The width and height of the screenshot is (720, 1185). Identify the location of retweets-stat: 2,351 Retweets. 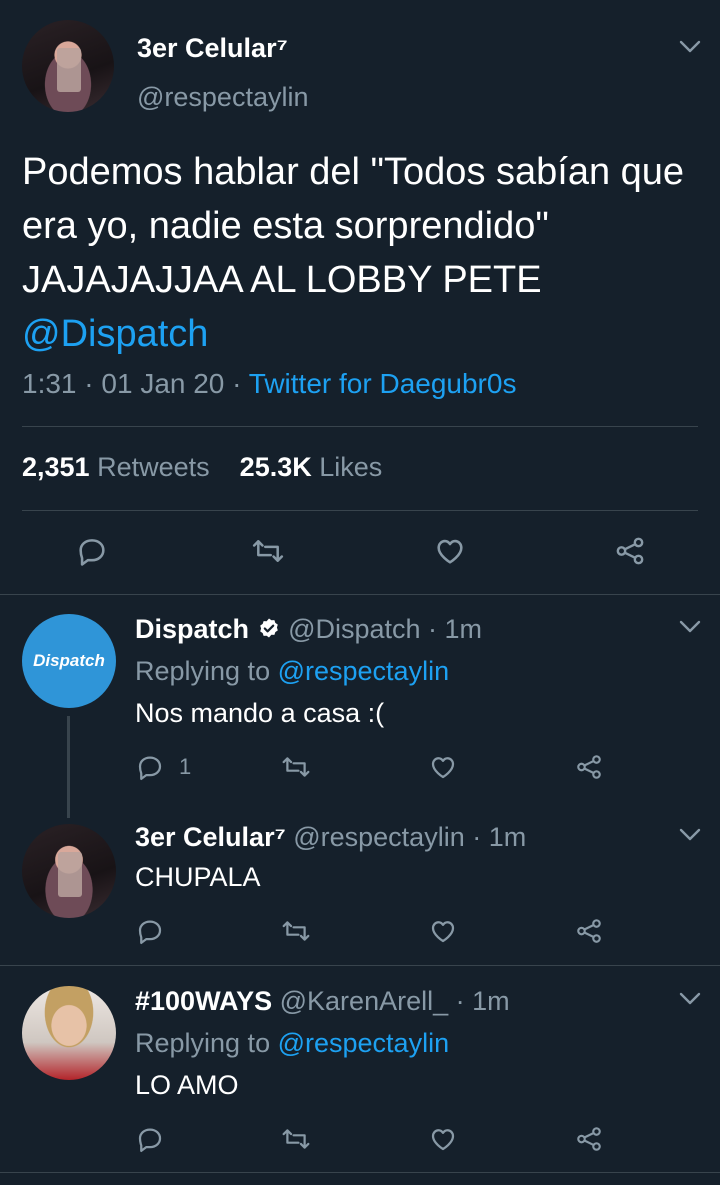
(116, 467).